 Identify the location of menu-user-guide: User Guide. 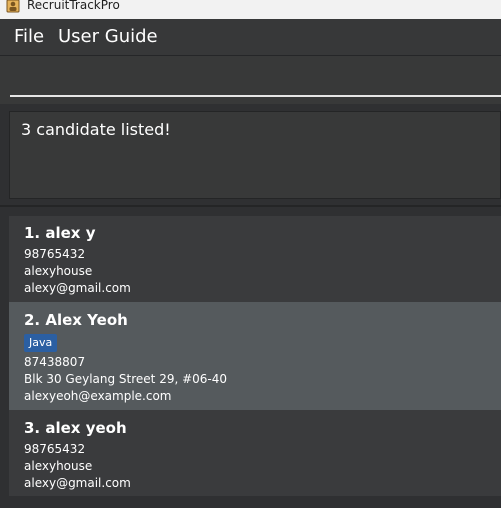
(108, 37).